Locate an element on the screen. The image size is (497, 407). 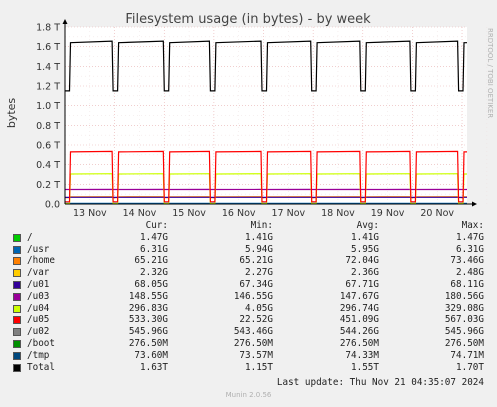
y-tick-label: 1.4 T is located at coordinates (48, 67).